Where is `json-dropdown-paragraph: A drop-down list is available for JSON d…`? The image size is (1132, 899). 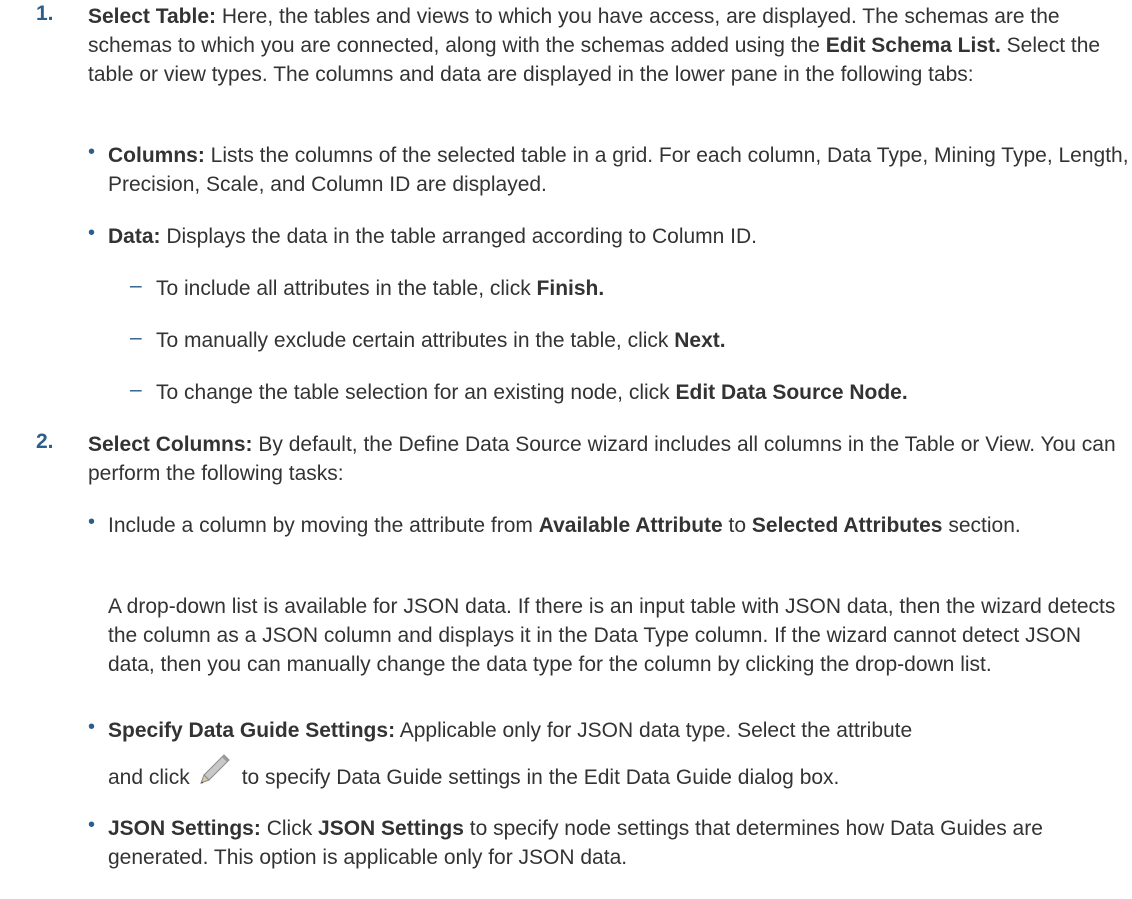 json-dropdown-paragraph: A drop-down list is available for JSON d… is located at coordinates (612, 635).